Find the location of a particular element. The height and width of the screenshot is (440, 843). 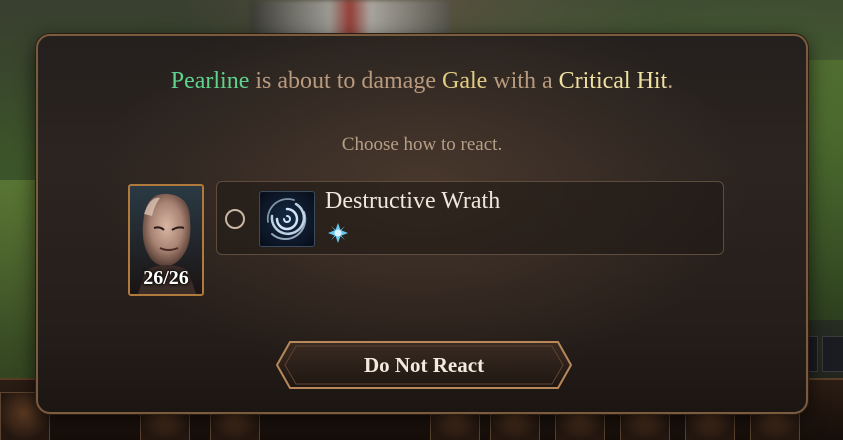

background-foliage-left is located at coordinates (20, 280).